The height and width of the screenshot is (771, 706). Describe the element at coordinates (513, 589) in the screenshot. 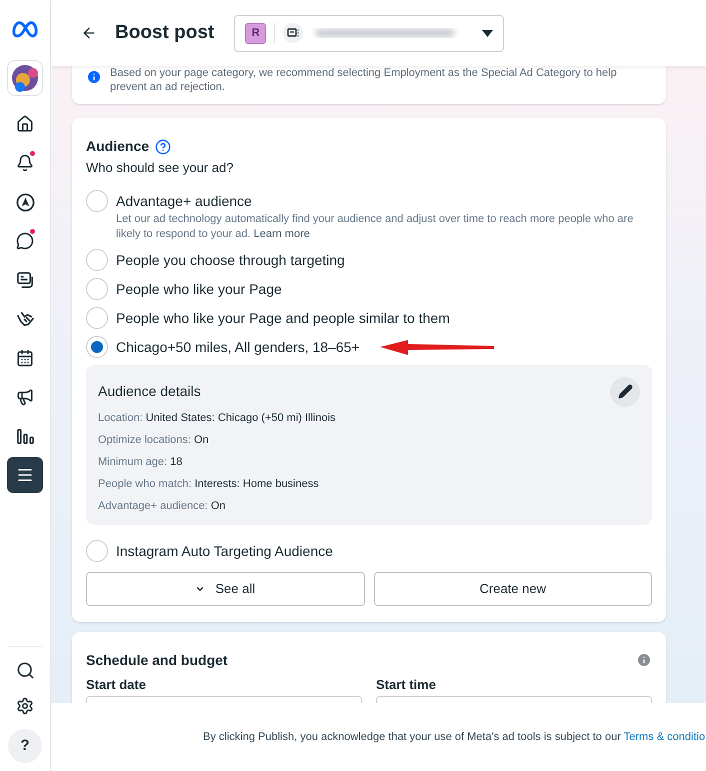

I see `create-new-button: Create new` at that location.